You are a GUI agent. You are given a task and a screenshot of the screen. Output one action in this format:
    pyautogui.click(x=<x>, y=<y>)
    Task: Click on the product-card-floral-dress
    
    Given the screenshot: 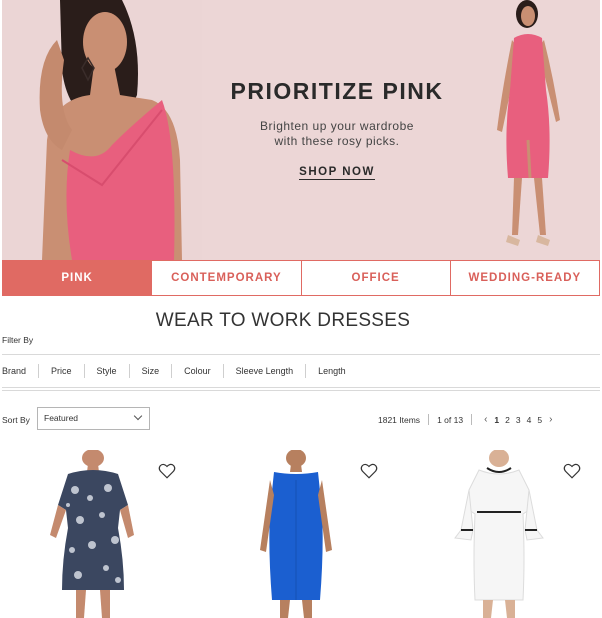 What is the action you would take?
    pyautogui.click(x=98, y=533)
    